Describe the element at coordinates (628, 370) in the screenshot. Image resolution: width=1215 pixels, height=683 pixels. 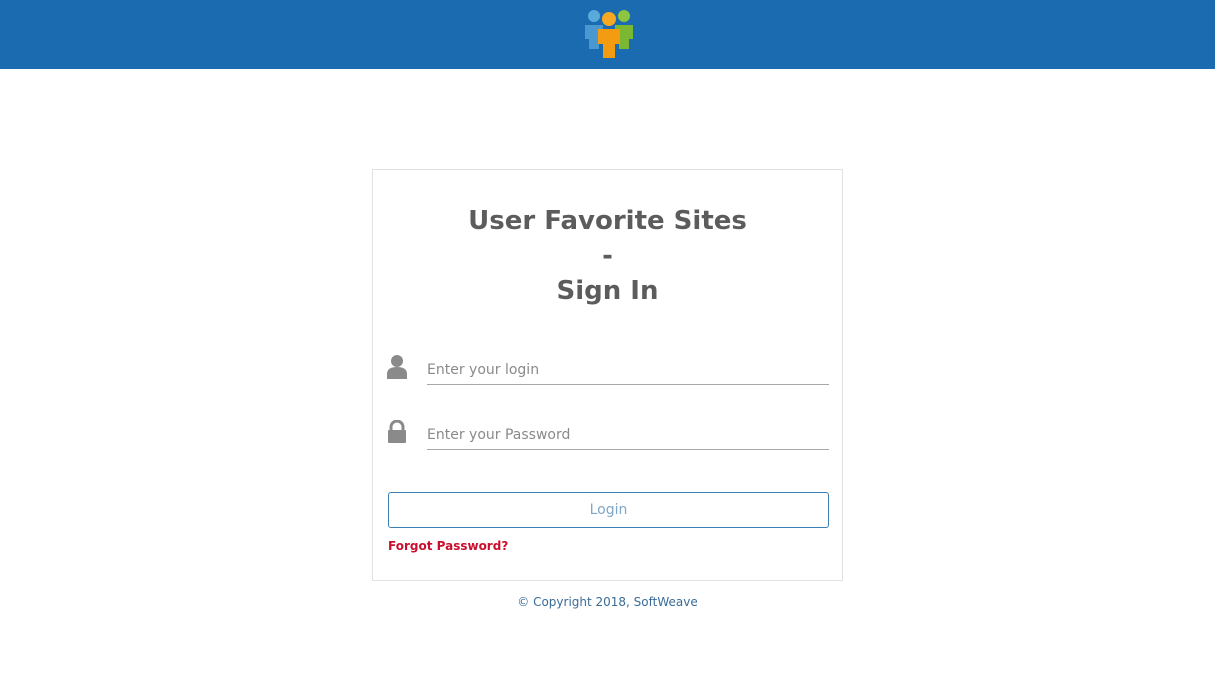
I see `login-input` at that location.